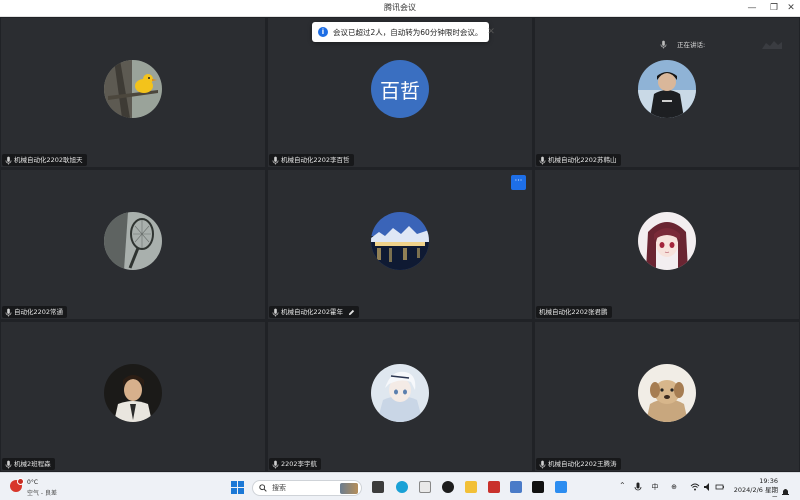  Describe the element at coordinates (772, 45) in the screenshot. I see `audio-level-icon` at that location.